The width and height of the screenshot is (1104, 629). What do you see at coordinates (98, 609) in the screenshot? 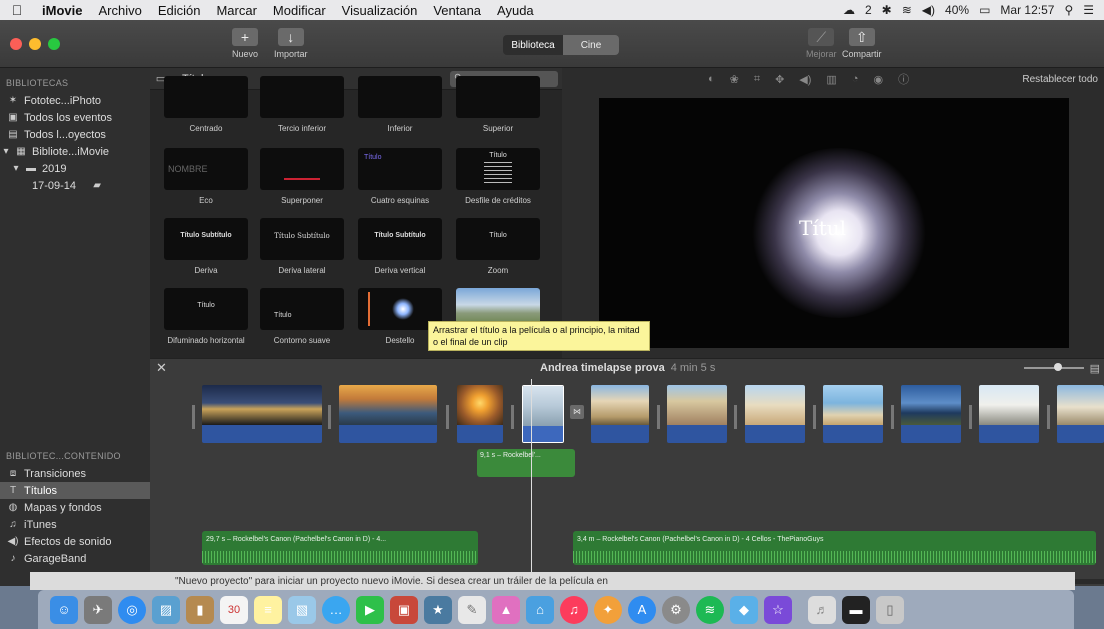
I see `launchpad-icon: ✈` at bounding box center [98, 609].